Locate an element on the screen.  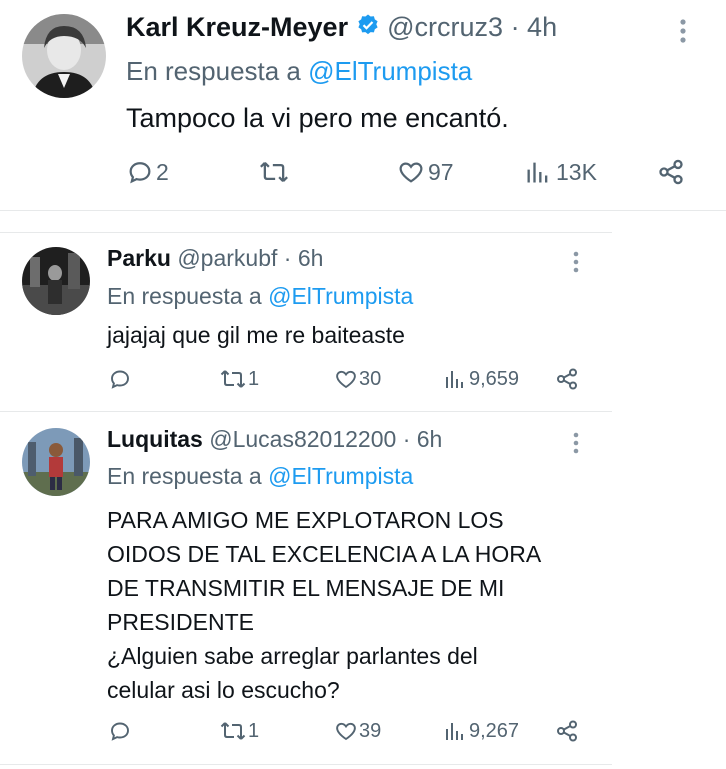
author-handle: @crcruz3 is located at coordinates (445, 27).